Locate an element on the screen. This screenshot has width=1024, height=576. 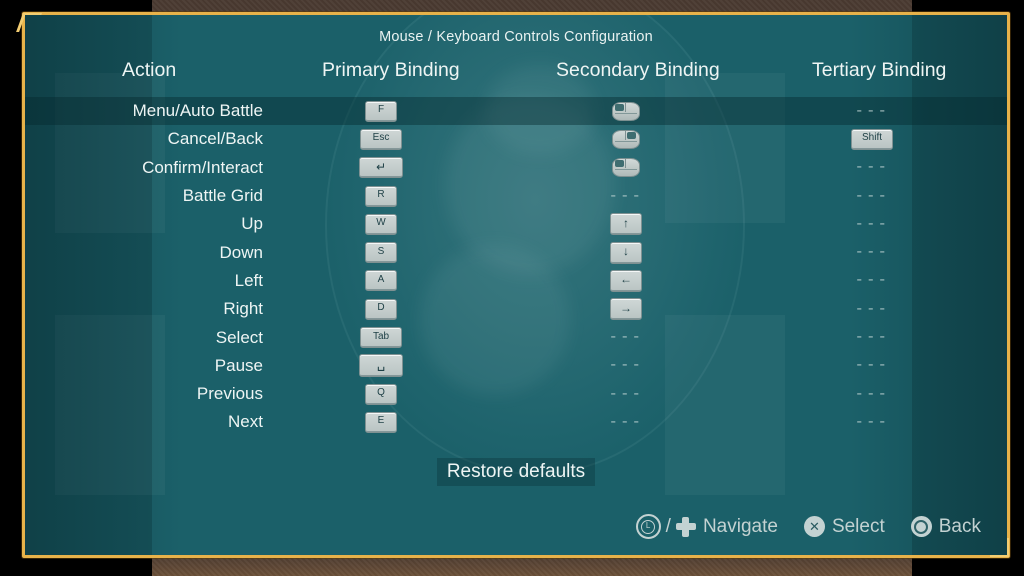
primary-binding-cell: Q is located at coordinates (381, 394).